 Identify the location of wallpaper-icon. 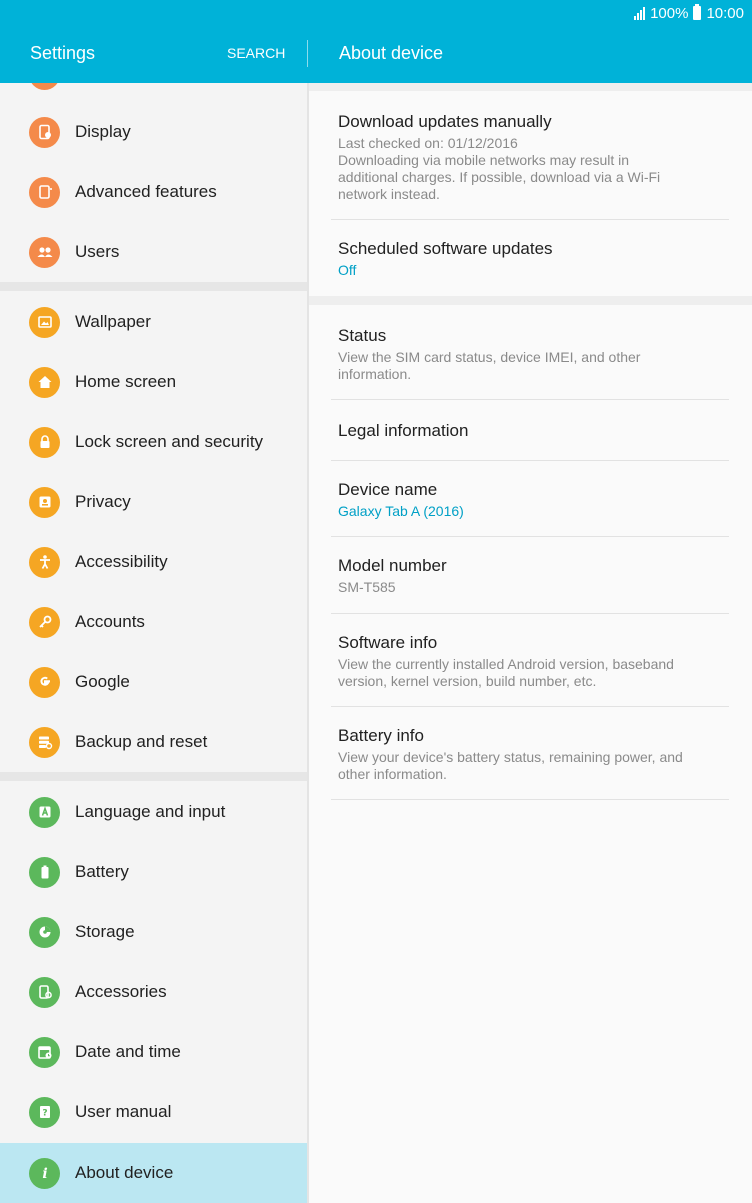
(44, 322).